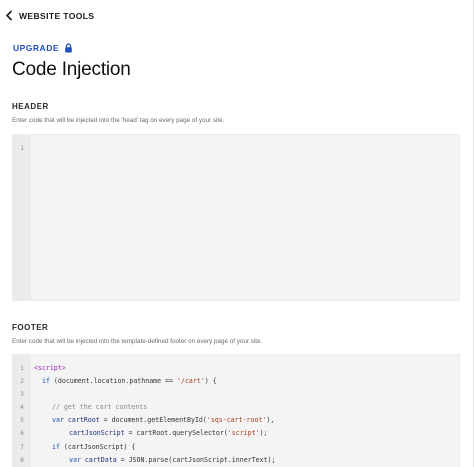 This screenshot has height=467, width=474. Describe the element at coordinates (97, 433) in the screenshot. I see `code-token: cartJsonScript` at that location.